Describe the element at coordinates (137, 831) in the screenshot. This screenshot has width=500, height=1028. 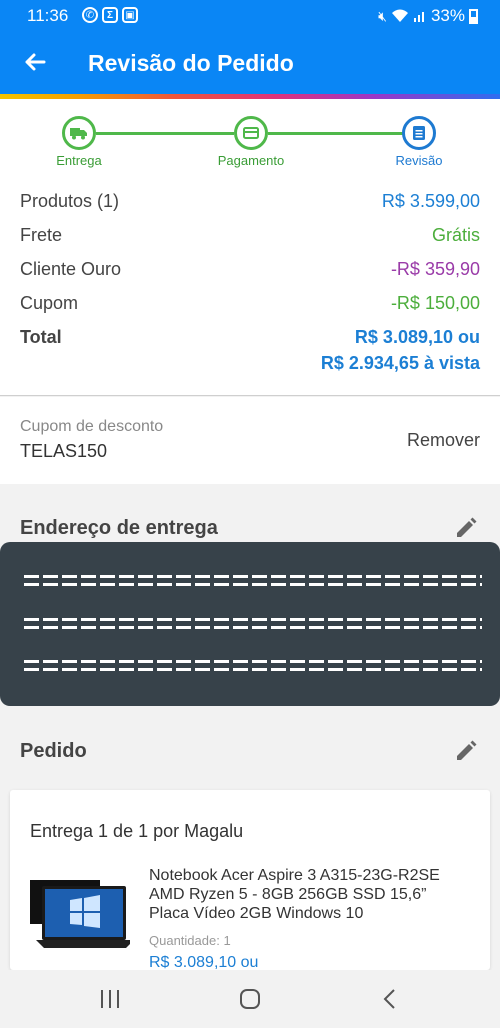
I see `delivery-heading: Entrega 1 de 1 por Magalu` at that location.